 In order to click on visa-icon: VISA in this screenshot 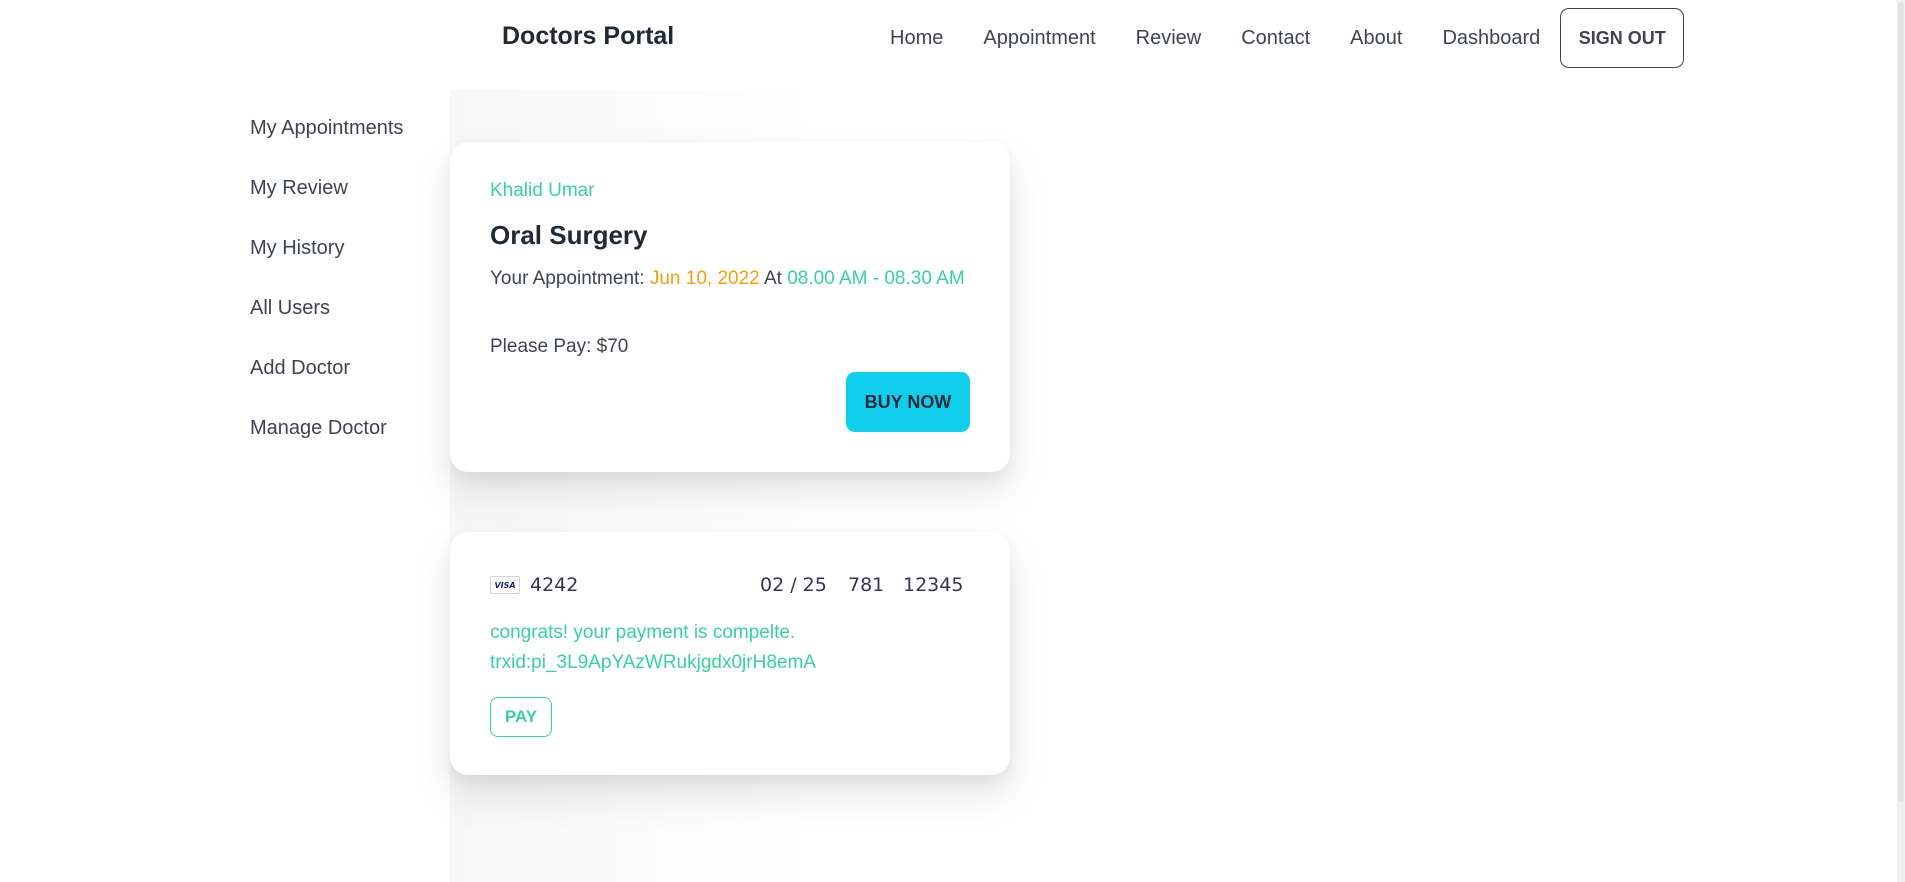, I will do `click(505, 585)`.